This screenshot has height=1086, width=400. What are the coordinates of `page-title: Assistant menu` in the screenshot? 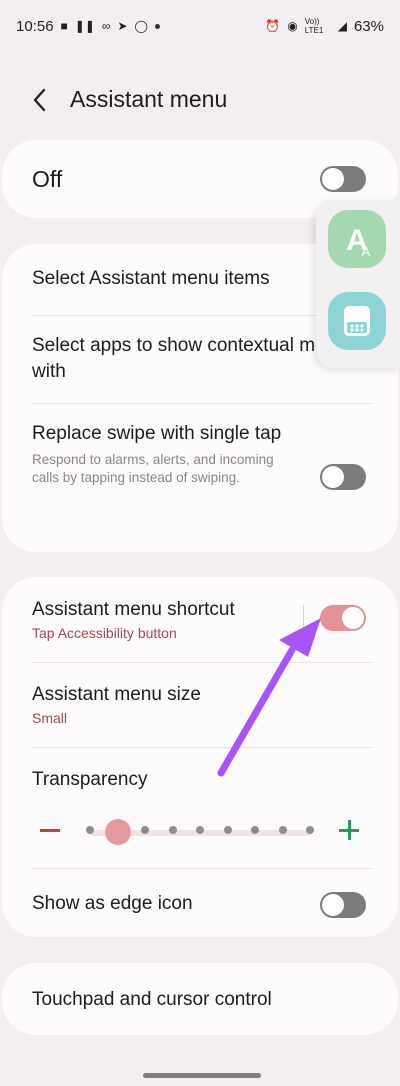 It's located at (149, 99).